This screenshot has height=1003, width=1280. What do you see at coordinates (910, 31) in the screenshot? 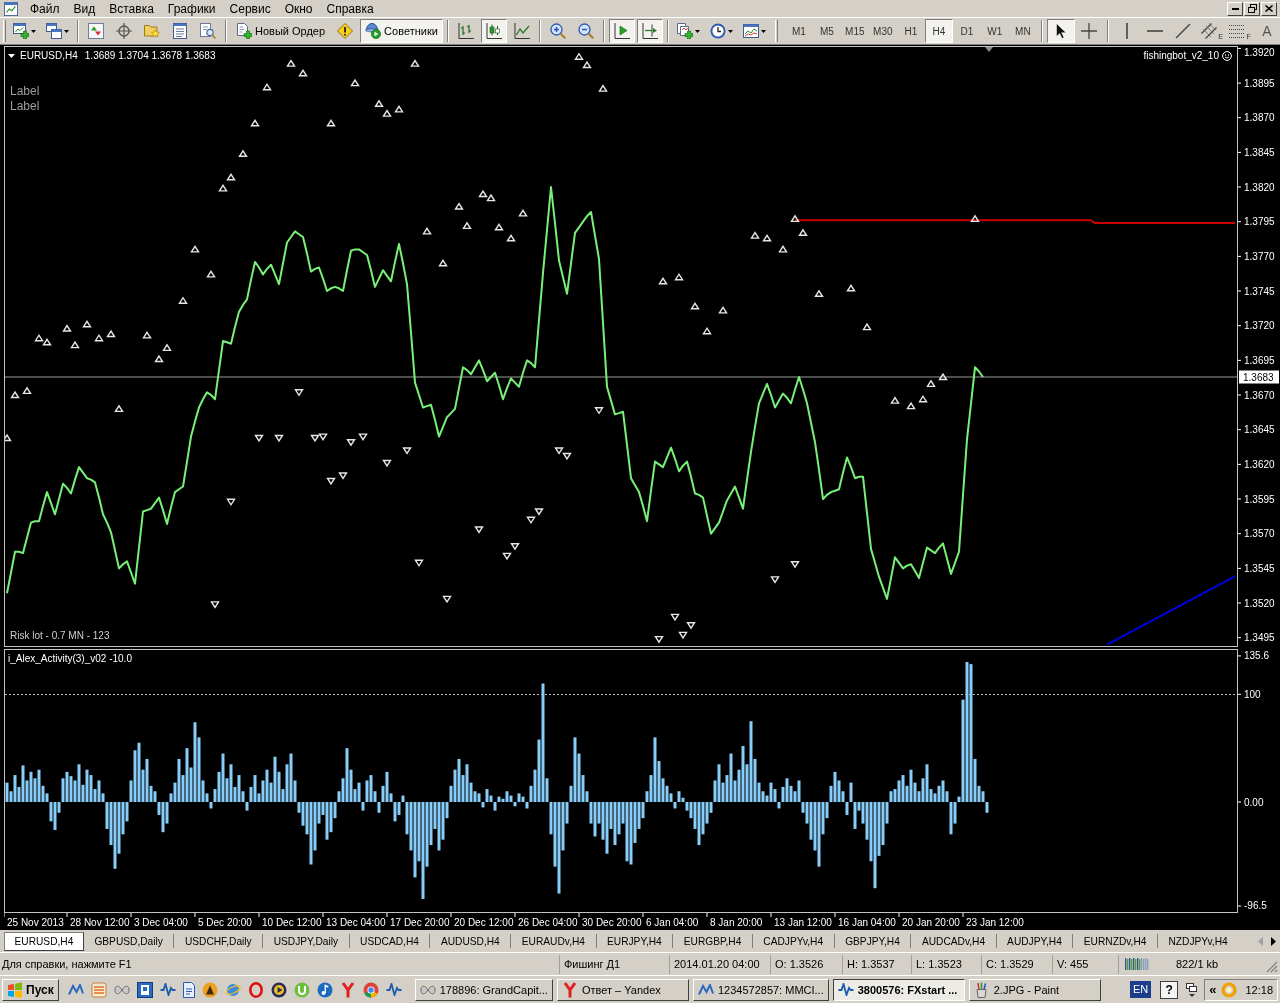
I see `timeframe-button: H1` at bounding box center [910, 31].